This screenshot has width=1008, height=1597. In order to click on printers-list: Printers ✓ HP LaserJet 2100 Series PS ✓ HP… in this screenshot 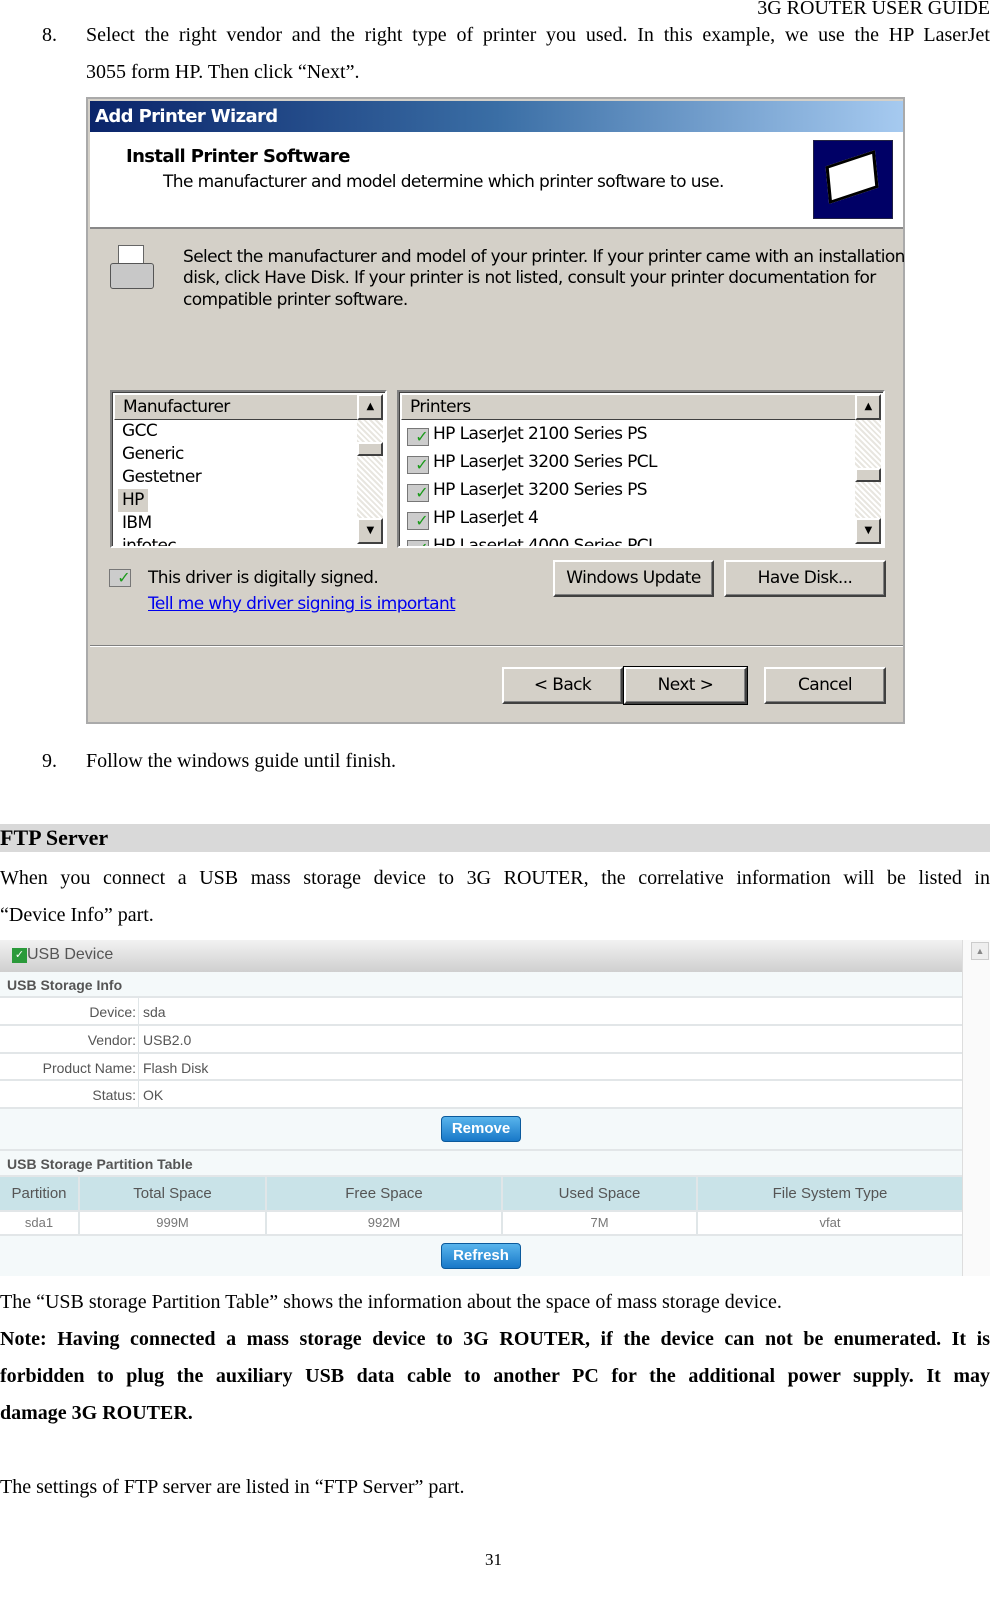, I will do `click(641, 469)`.